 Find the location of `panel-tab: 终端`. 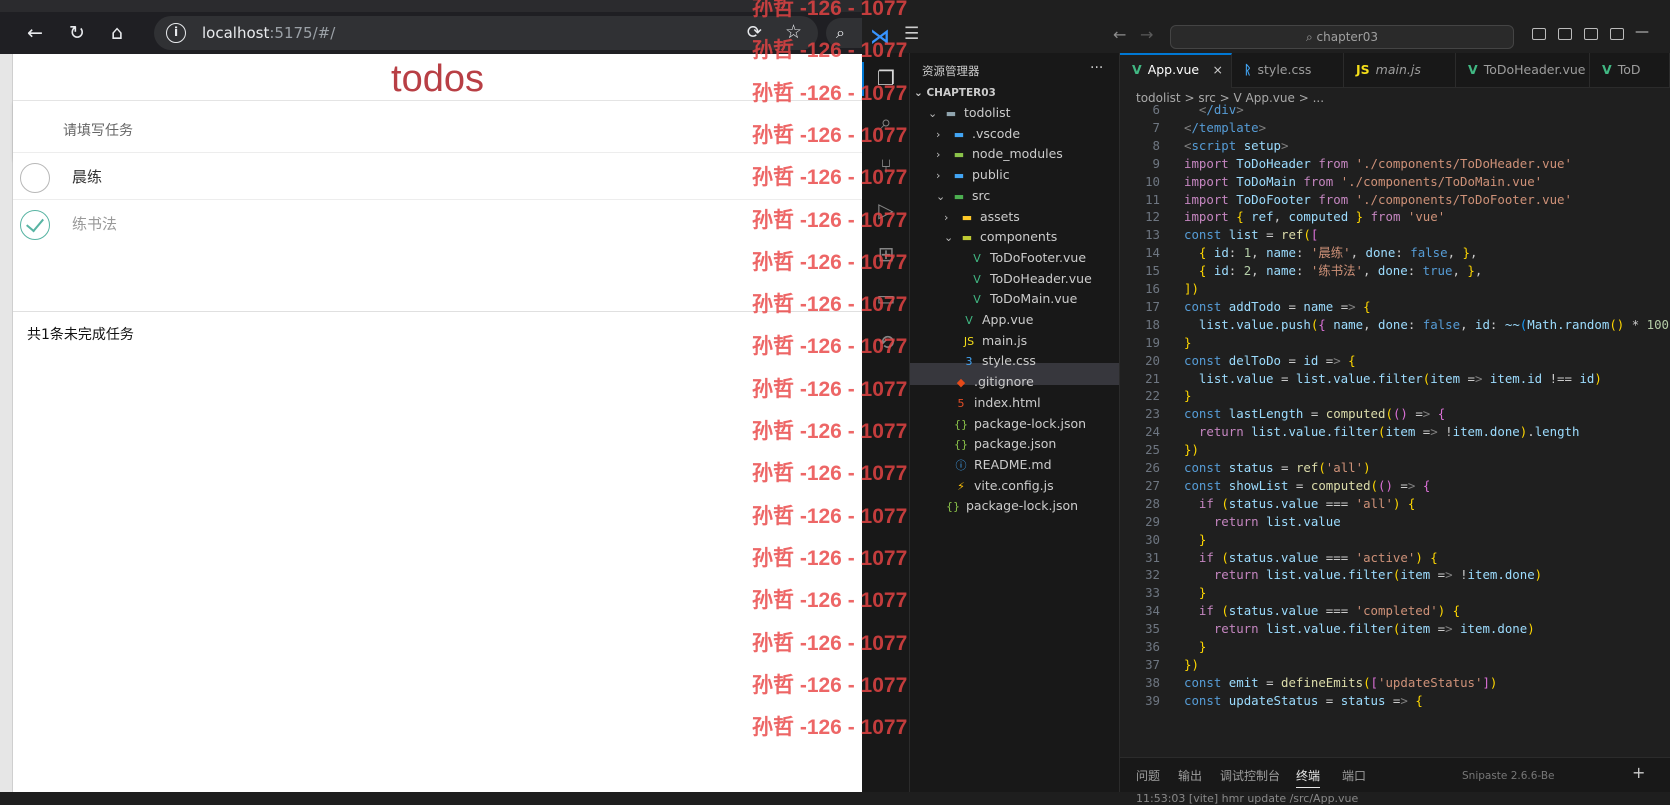

panel-tab: 终端 is located at coordinates (1308, 777).